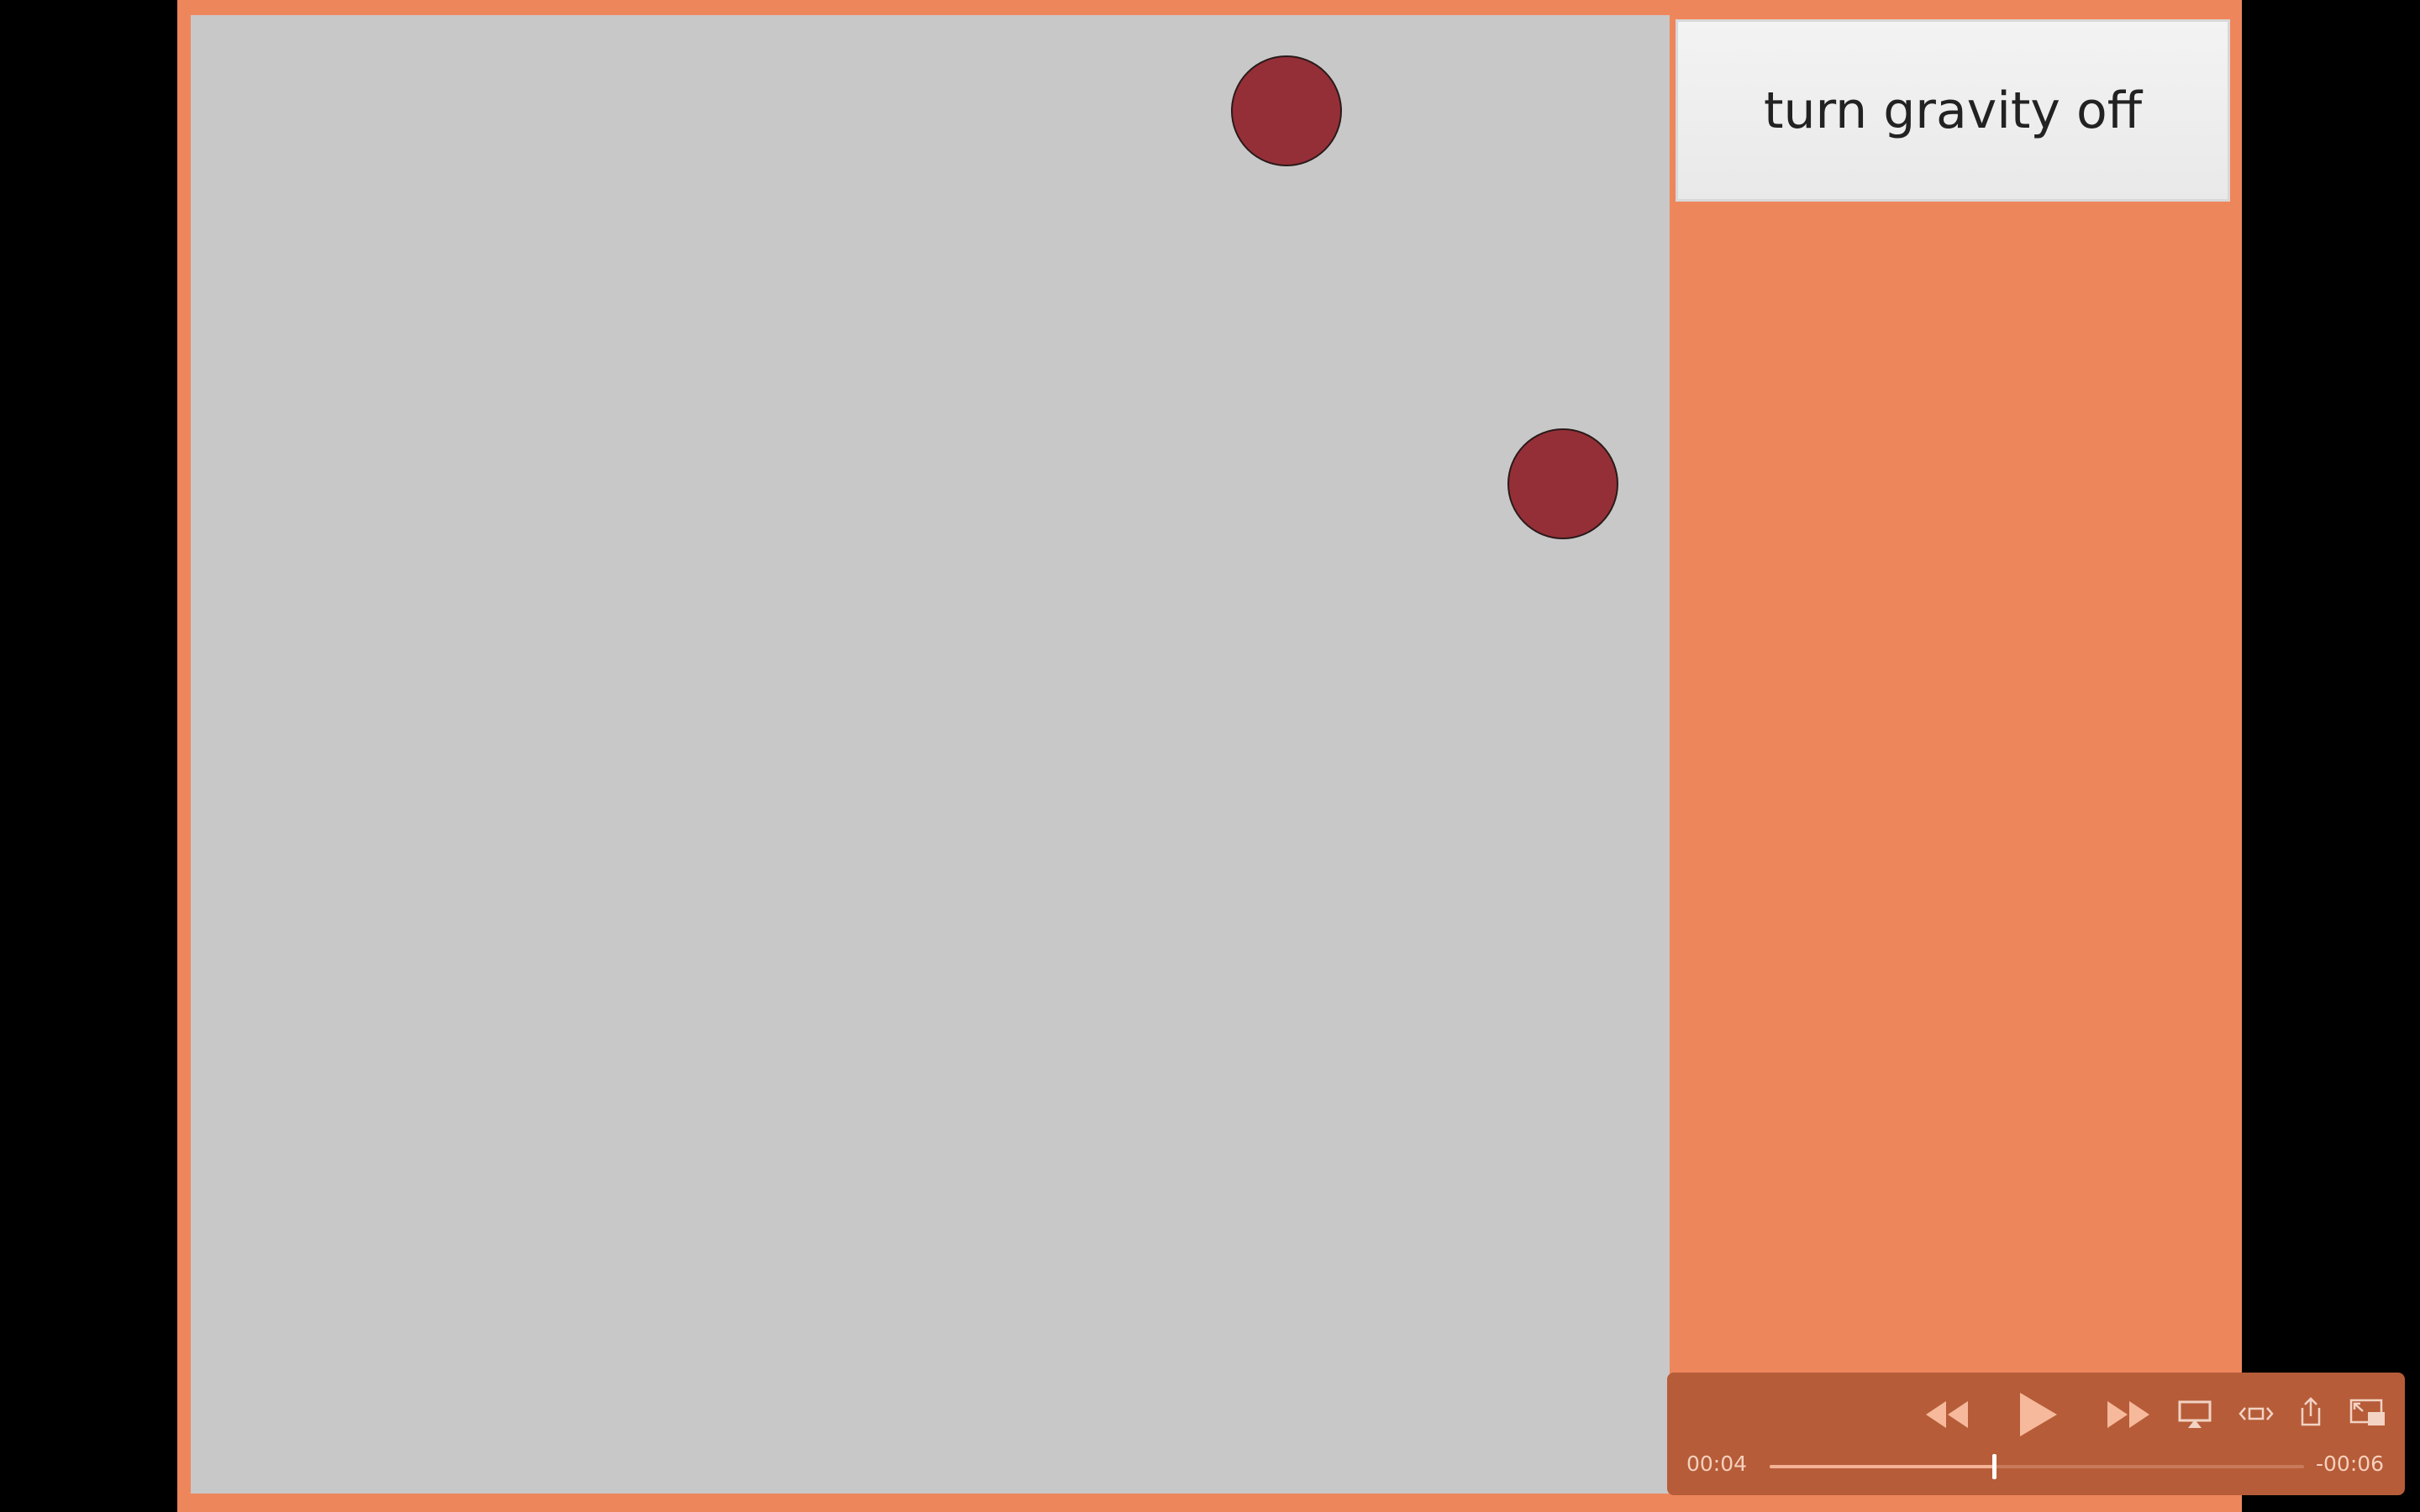  Describe the element at coordinates (2311, 1412) in the screenshot. I see `share-icon` at that location.